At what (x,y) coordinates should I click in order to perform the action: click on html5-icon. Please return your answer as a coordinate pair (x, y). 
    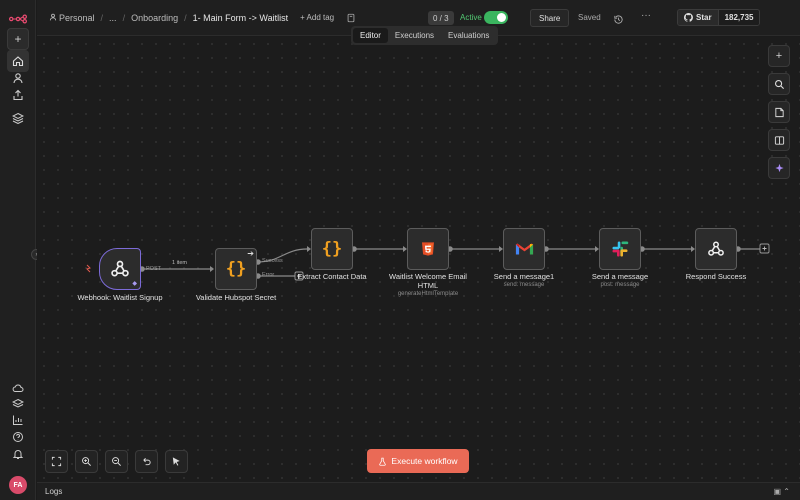
    Looking at the image, I should click on (428, 249).